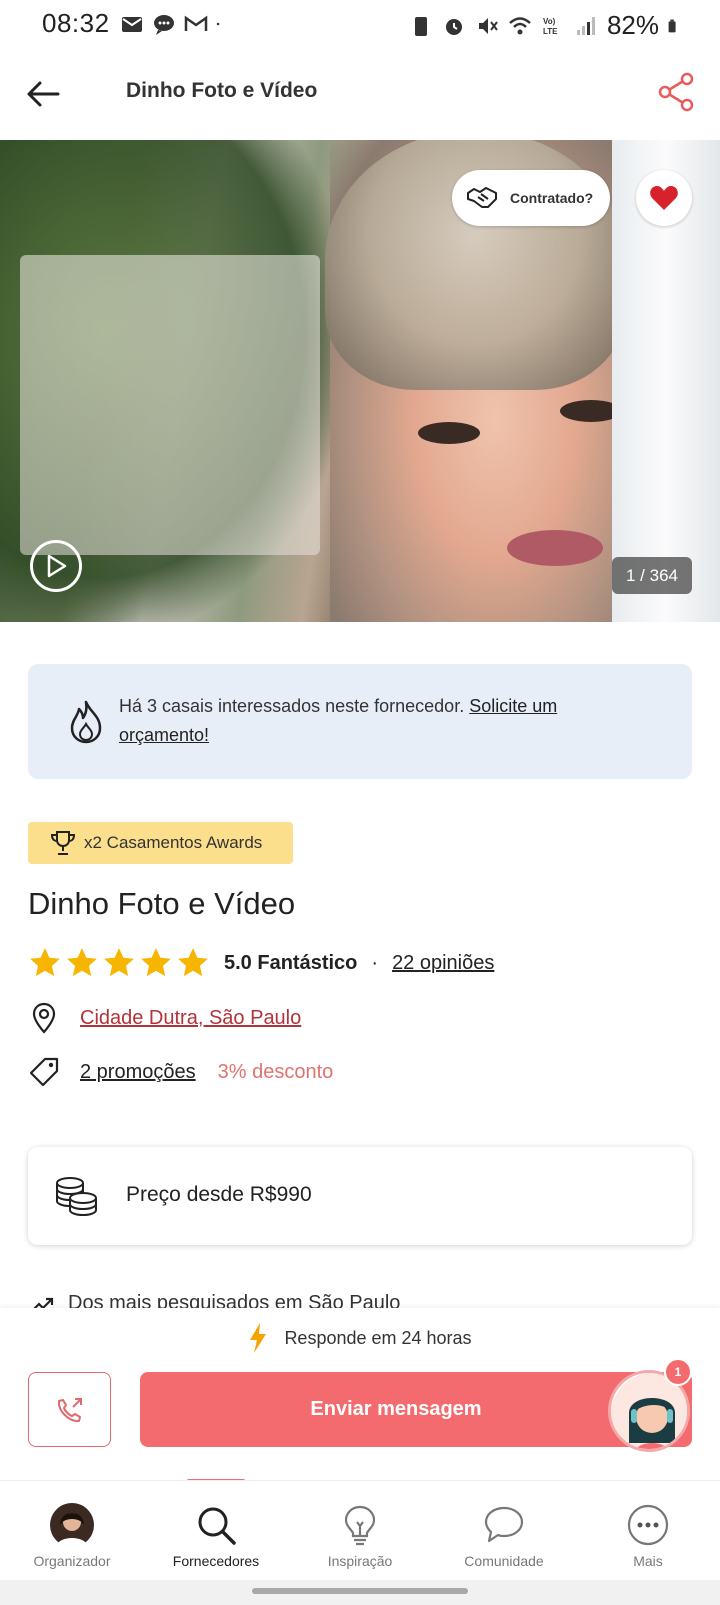 The width and height of the screenshot is (720, 1605). I want to click on system-navigation-bar, so click(360, 1592).